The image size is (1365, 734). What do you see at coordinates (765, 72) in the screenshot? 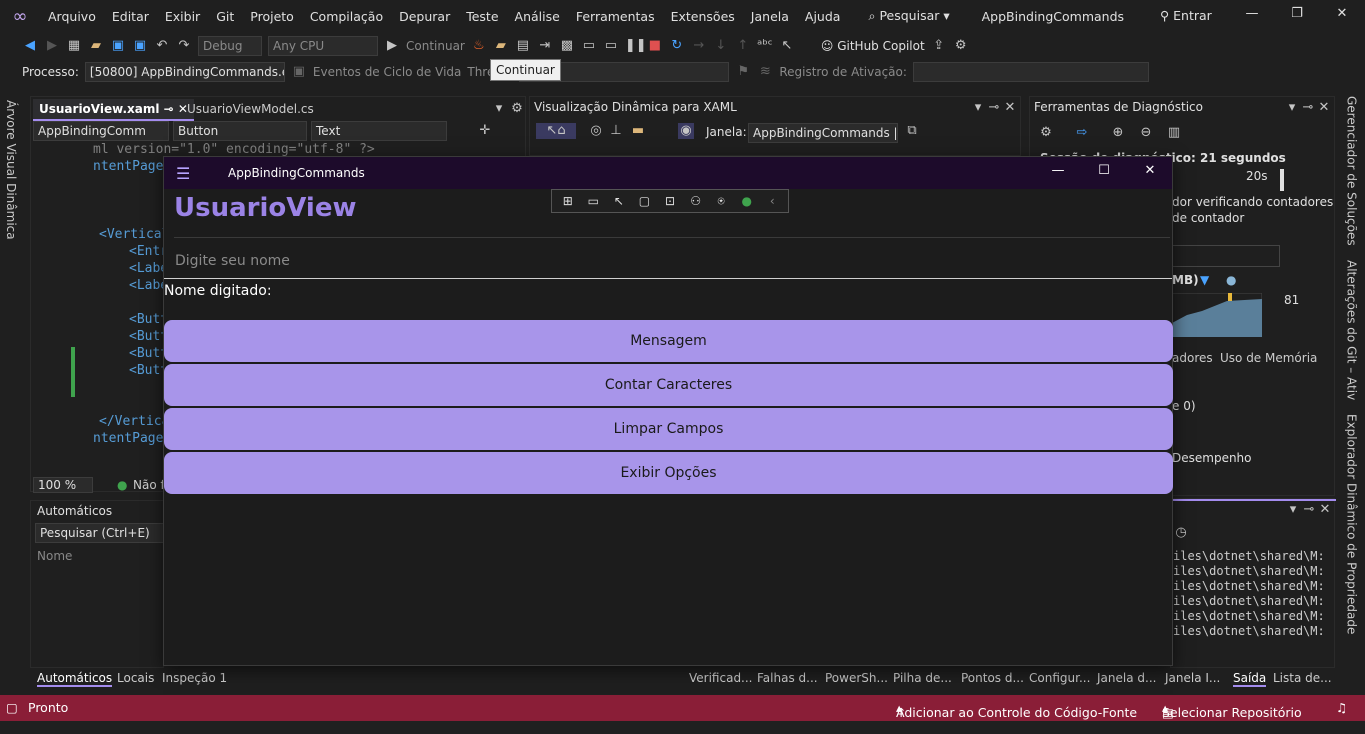
I see `stack-icon: ≋` at bounding box center [765, 72].